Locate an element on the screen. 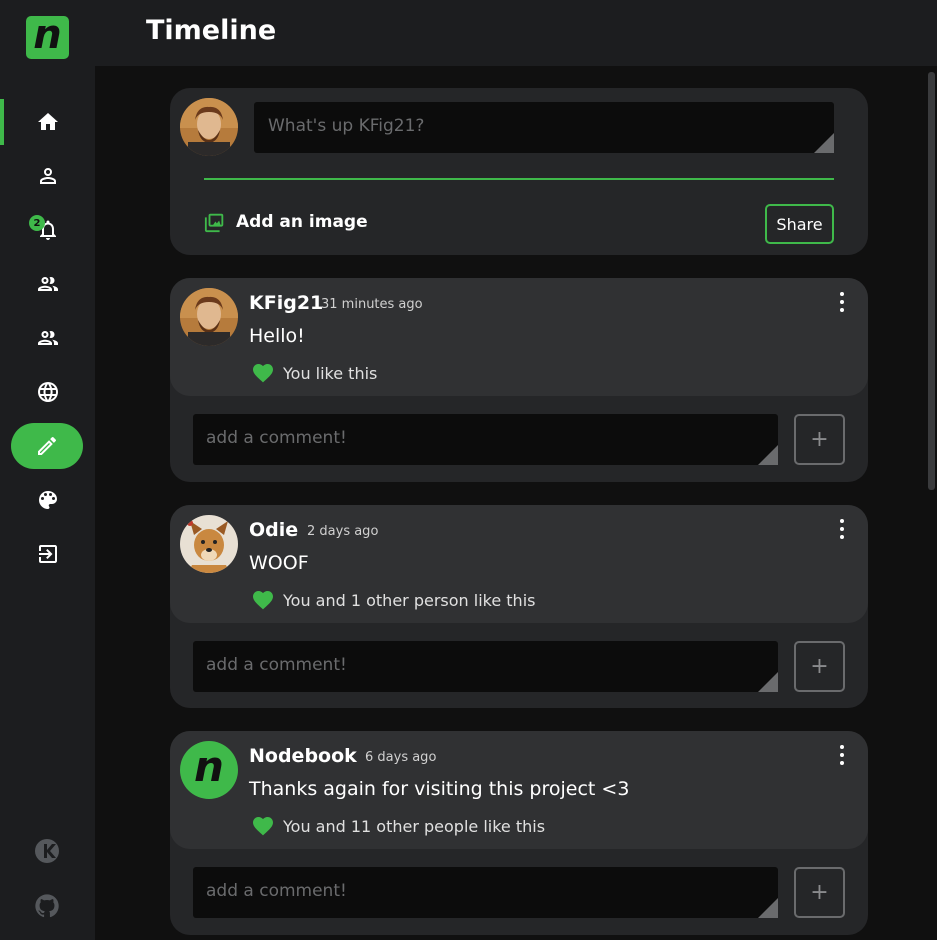 The image size is (937, 940). nav-home is located at coordinates (47, 122).